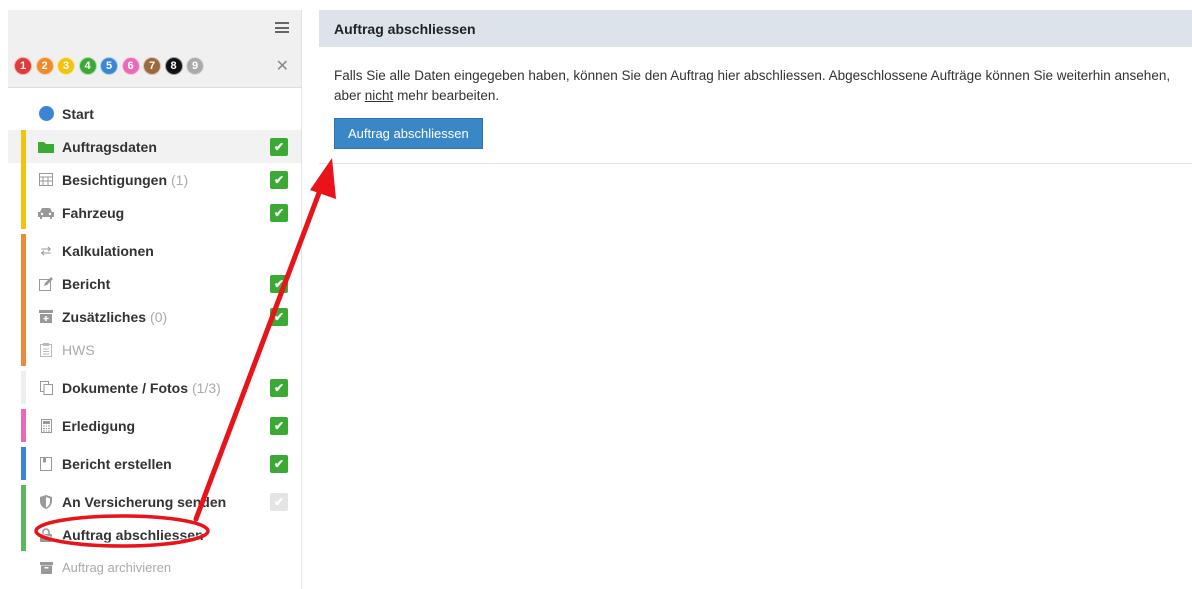  What do you see at coordinates (86, 283) in the screenshot?
I see `sidebar-item-label: Bericht` at bounding box center [86, 283].